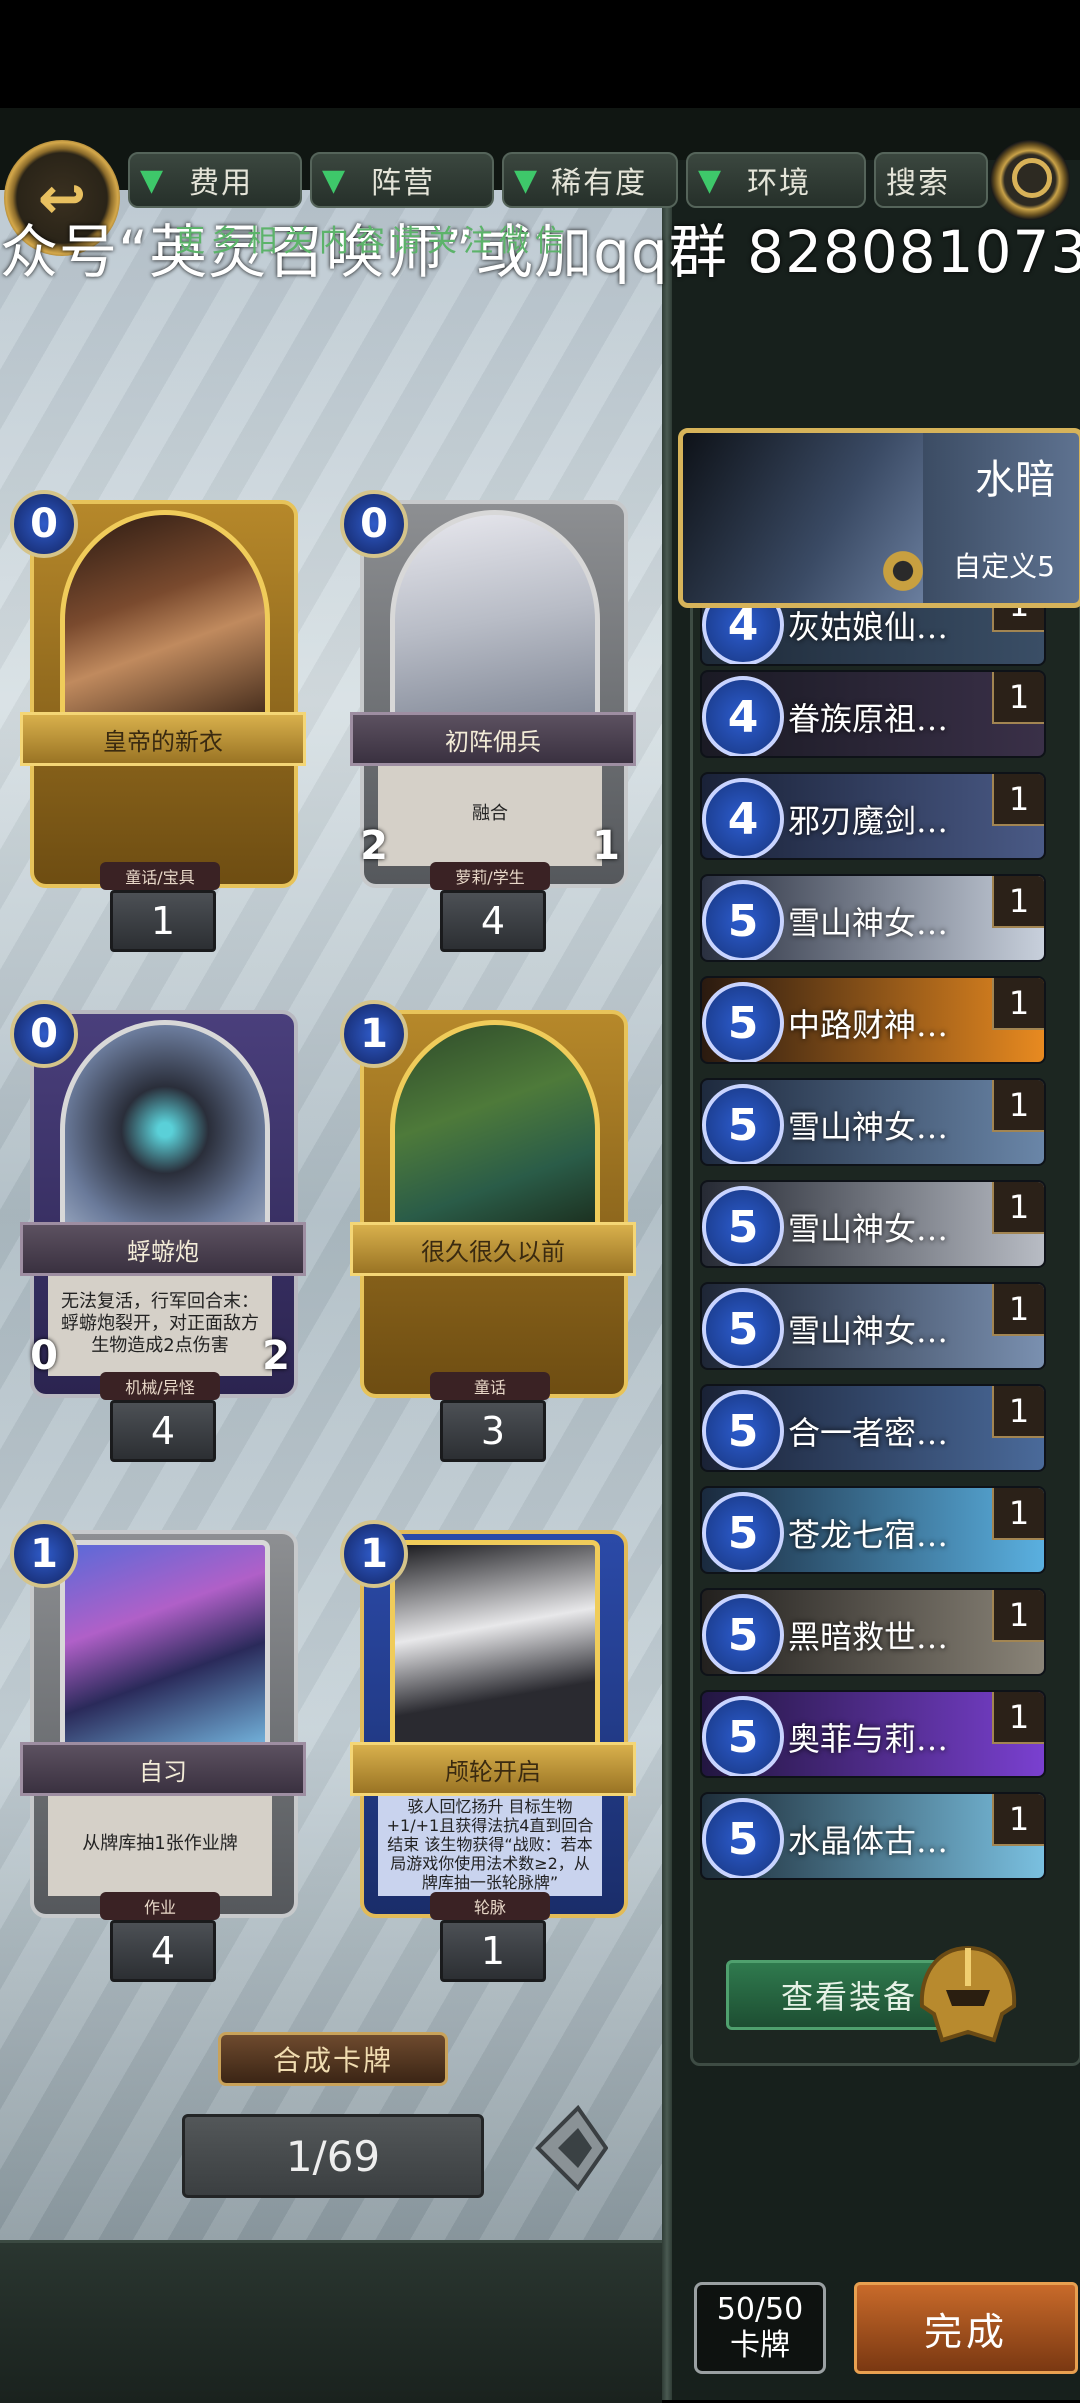 The height and width of the screenshot is (2403, 1080). Describe the element at coordinates (215, 180) in the screenshot. I see `filter-cost: ▼ 费用` at that location.